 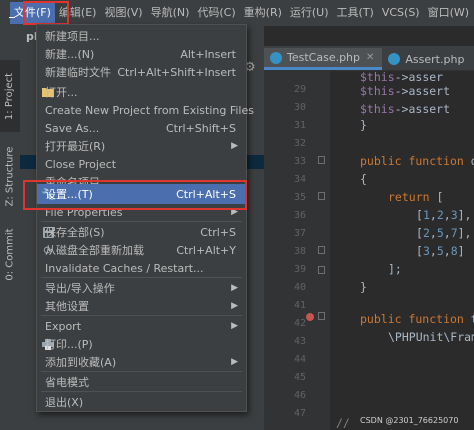 I want to click on line-number: 45, so click(x=299, y=377).